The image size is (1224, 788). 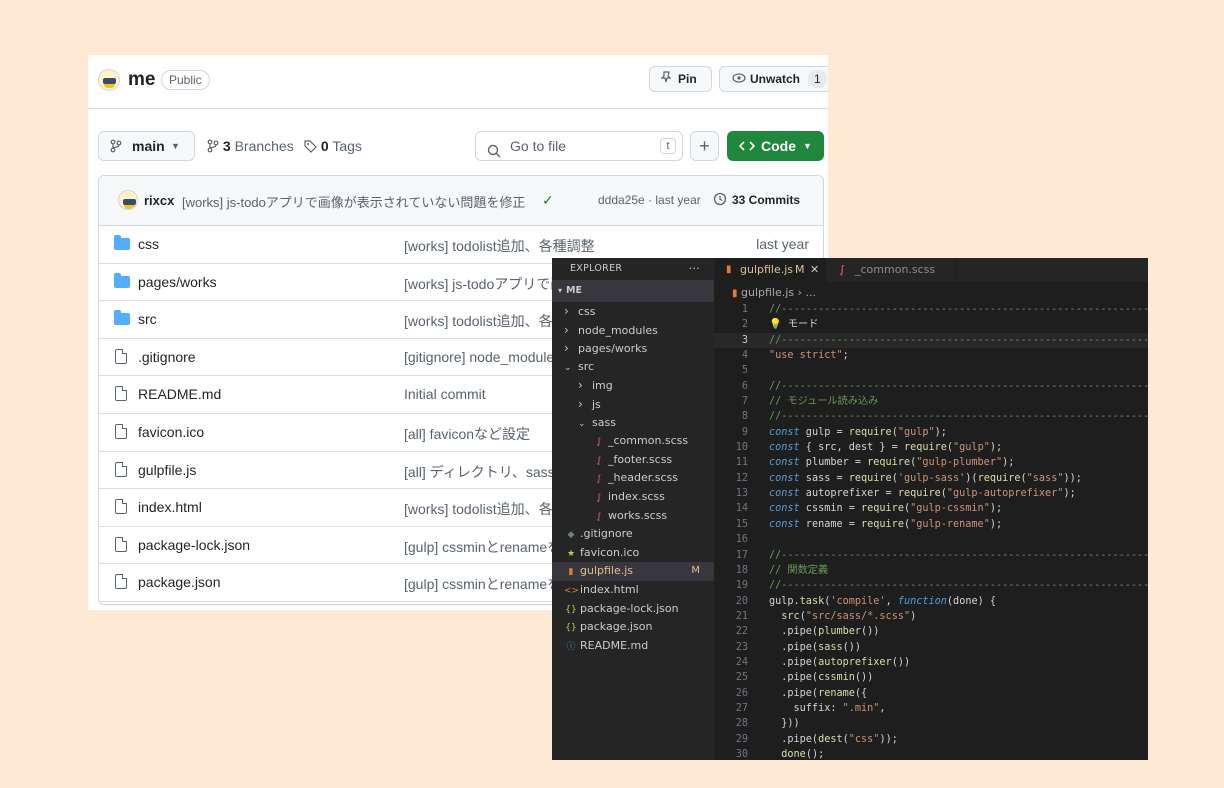 What do you see at coordinates (931, 524) in the screenshot?
I see `code-line: 15 const rename = require("gulp-rename");` at bounding box center [931, 524].